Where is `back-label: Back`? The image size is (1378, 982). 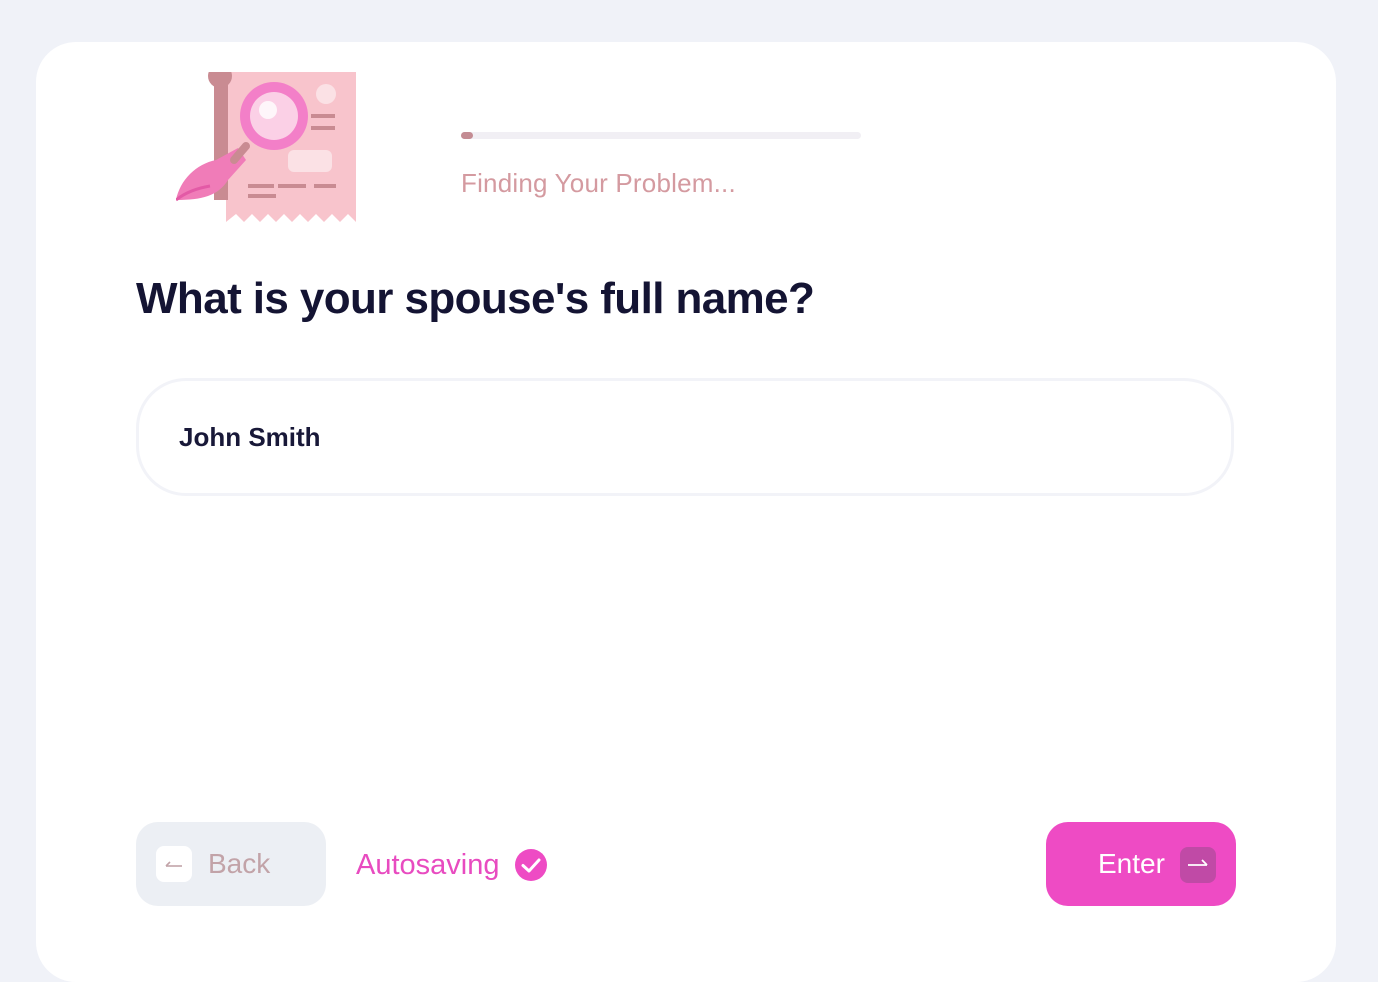
back-label: Back is located at coordinates (239, 863).